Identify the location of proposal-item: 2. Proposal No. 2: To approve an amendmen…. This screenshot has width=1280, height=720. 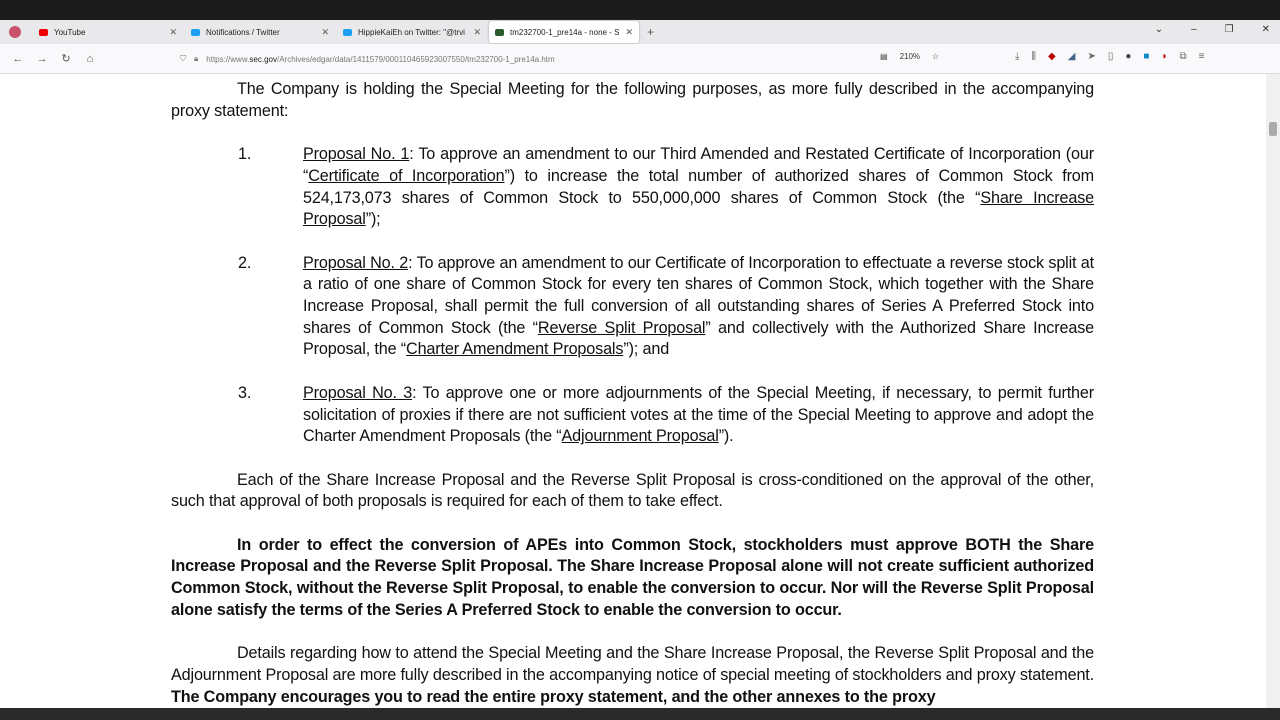
(632, 307).